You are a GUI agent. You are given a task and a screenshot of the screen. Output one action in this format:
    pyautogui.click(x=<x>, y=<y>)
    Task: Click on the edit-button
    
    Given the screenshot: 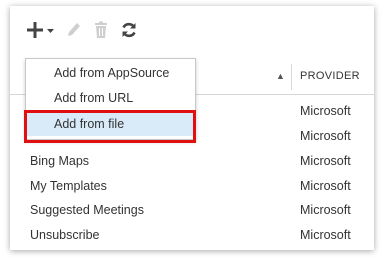 What is the action you would take?
    pyautogui.click(x=74, y=30)
    